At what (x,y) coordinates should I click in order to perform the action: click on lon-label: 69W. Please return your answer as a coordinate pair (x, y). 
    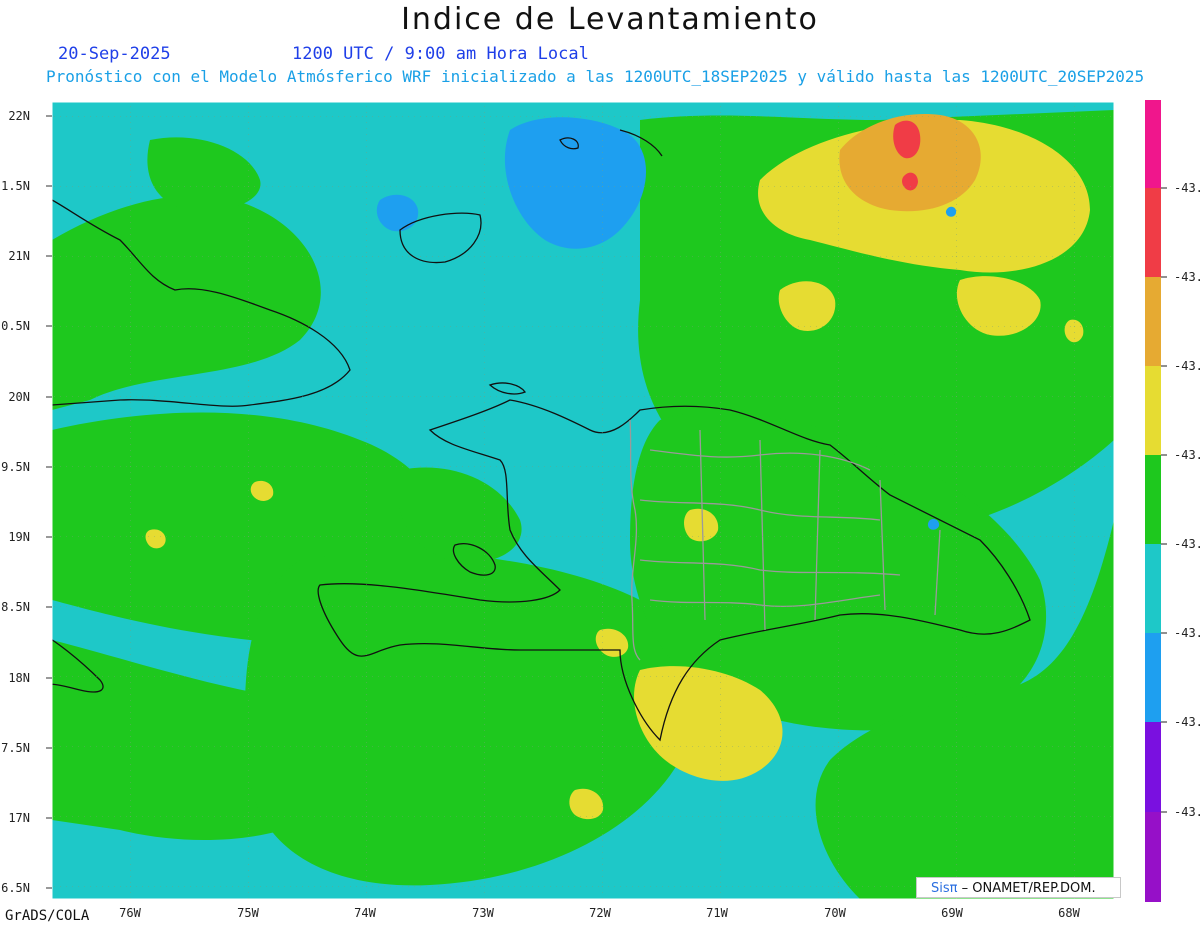
    Looking at the image, I should click on (952, 913).